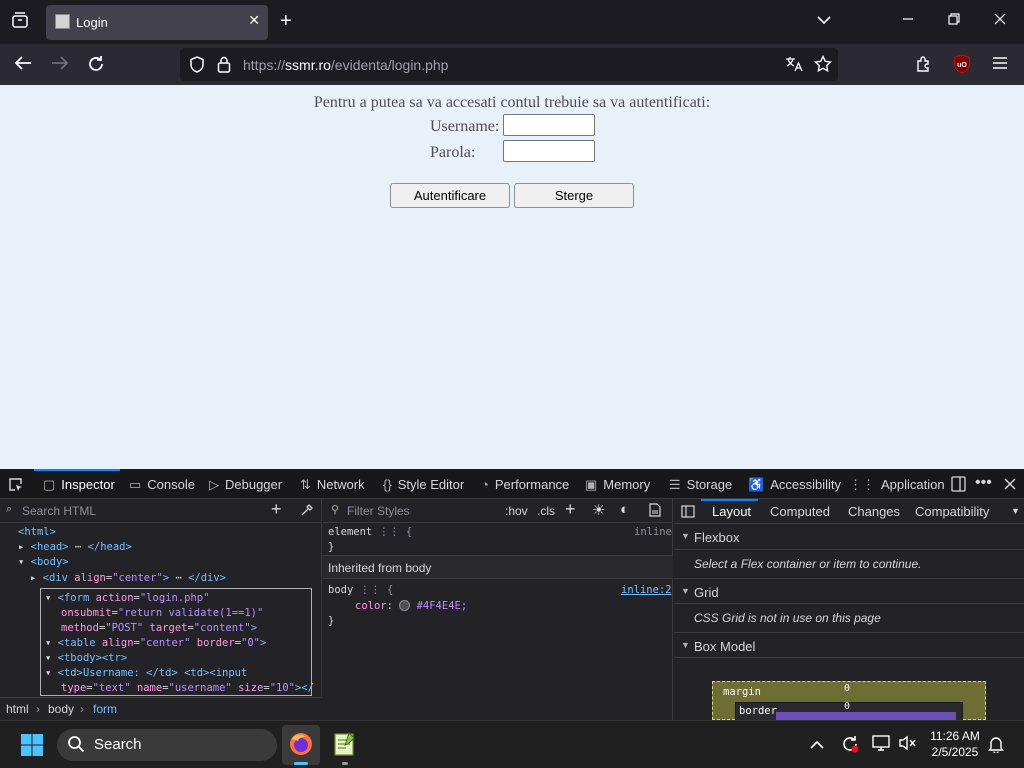  I want to click on close-tab-icon: ✕, so click(254, 20).